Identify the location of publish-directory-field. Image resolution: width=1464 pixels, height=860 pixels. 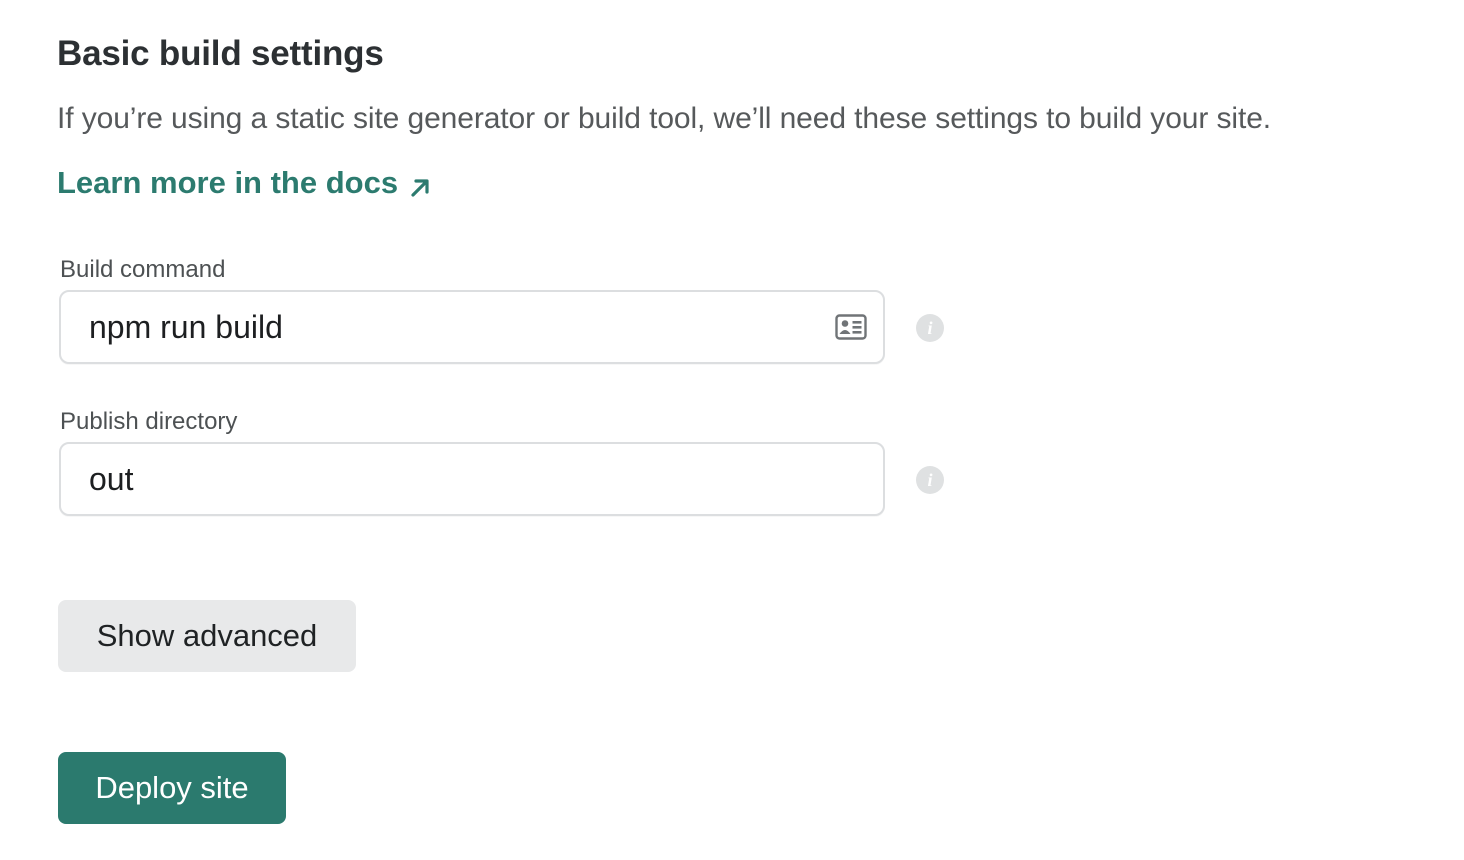
(472, 479).